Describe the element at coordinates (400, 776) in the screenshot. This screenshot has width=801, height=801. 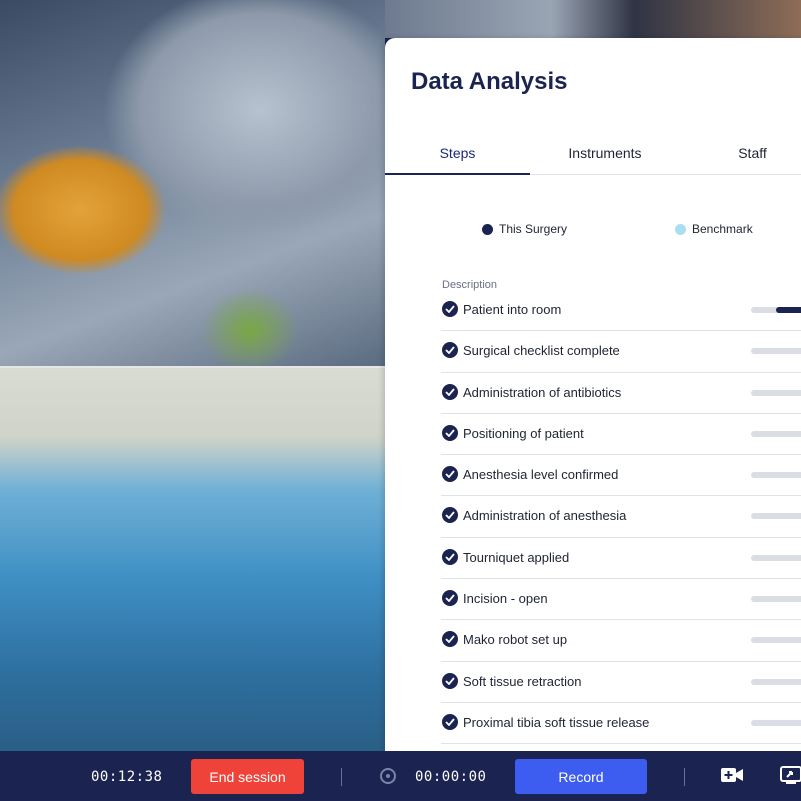
I see `session-control-bar: 00:12:38 End session 00:00:00 Record` at that location.